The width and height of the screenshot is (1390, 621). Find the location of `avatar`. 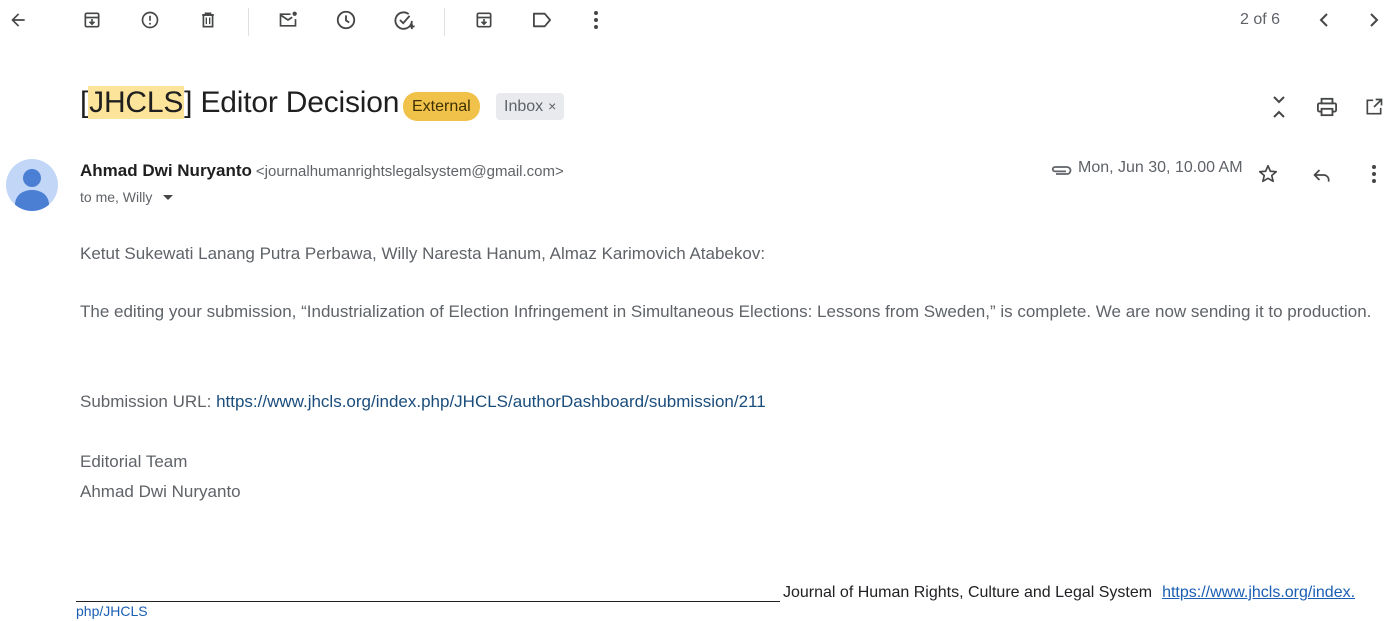

avatar is located at coordinates (32, 185).